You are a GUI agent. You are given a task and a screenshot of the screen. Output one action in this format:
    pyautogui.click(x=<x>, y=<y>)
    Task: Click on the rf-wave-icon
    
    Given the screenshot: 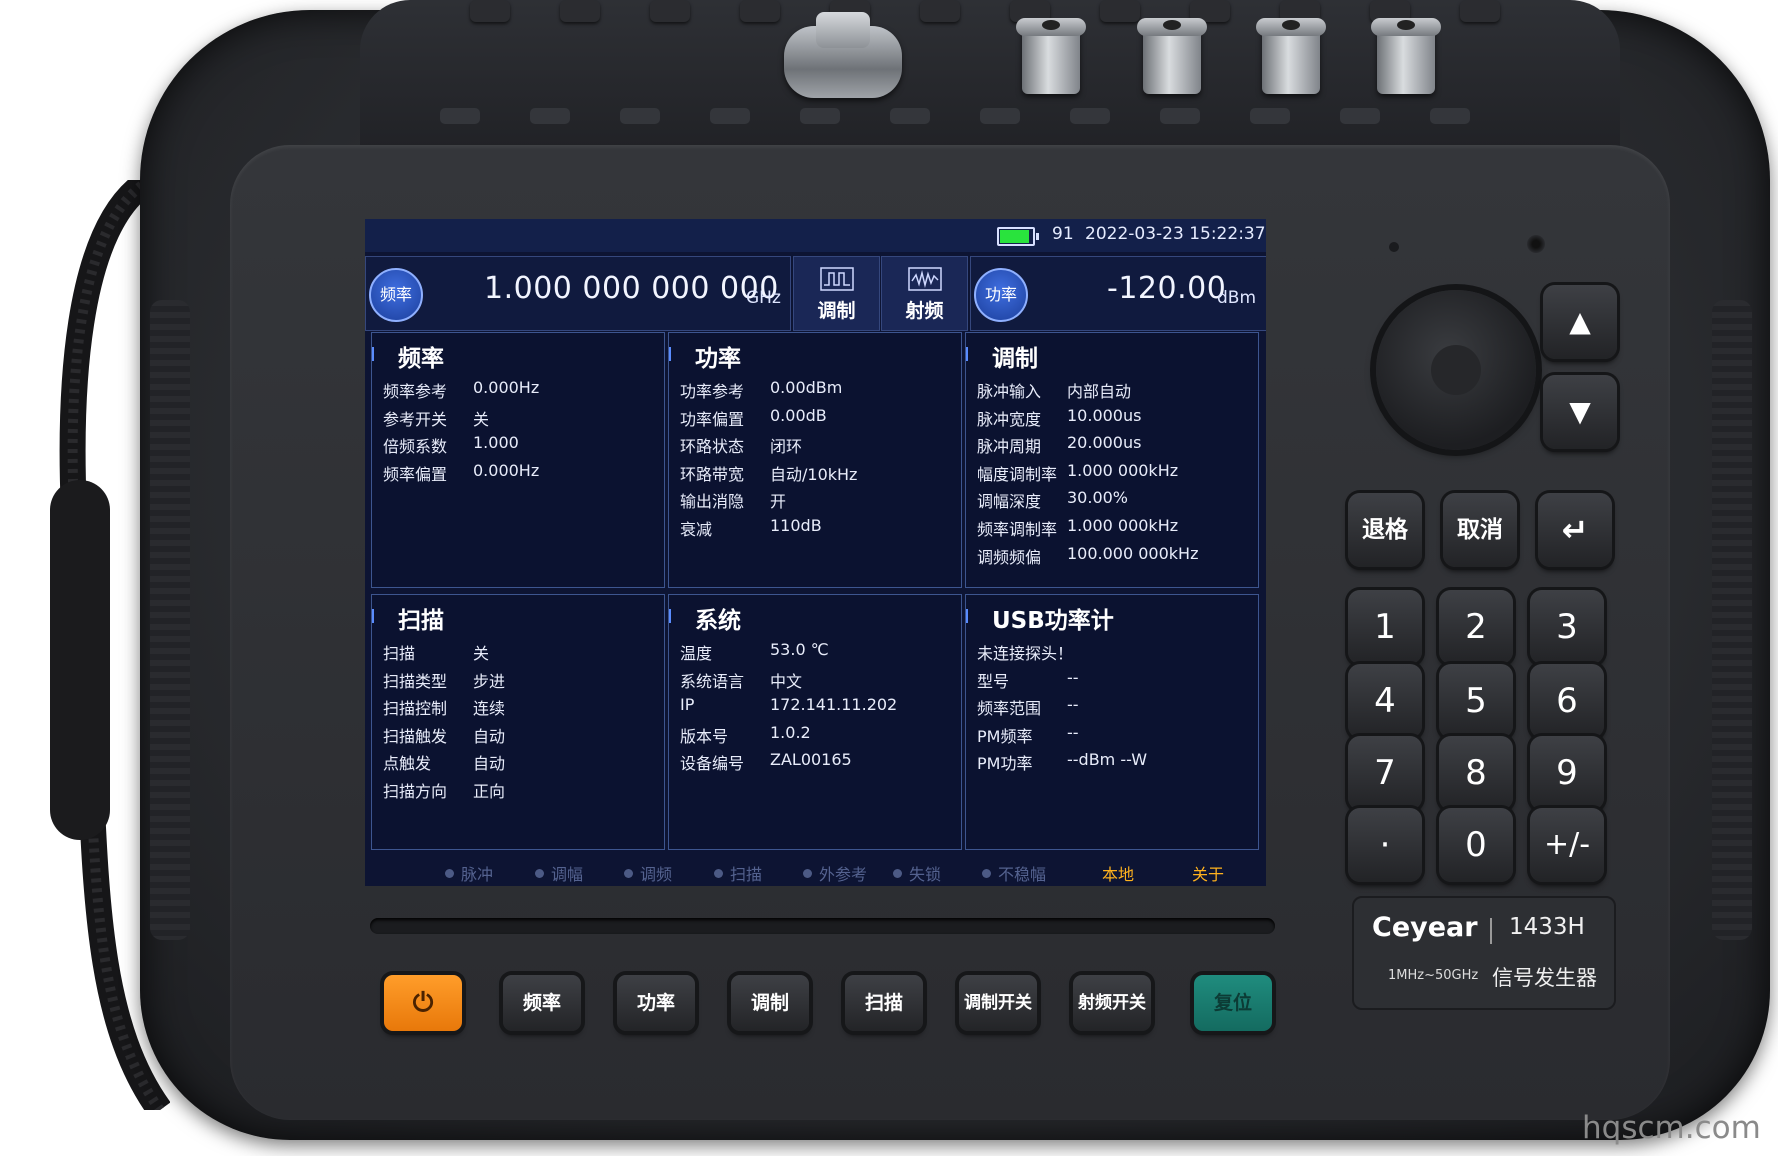 What is the action you would take?
    pyautogui.click(x=925, y=279)
    